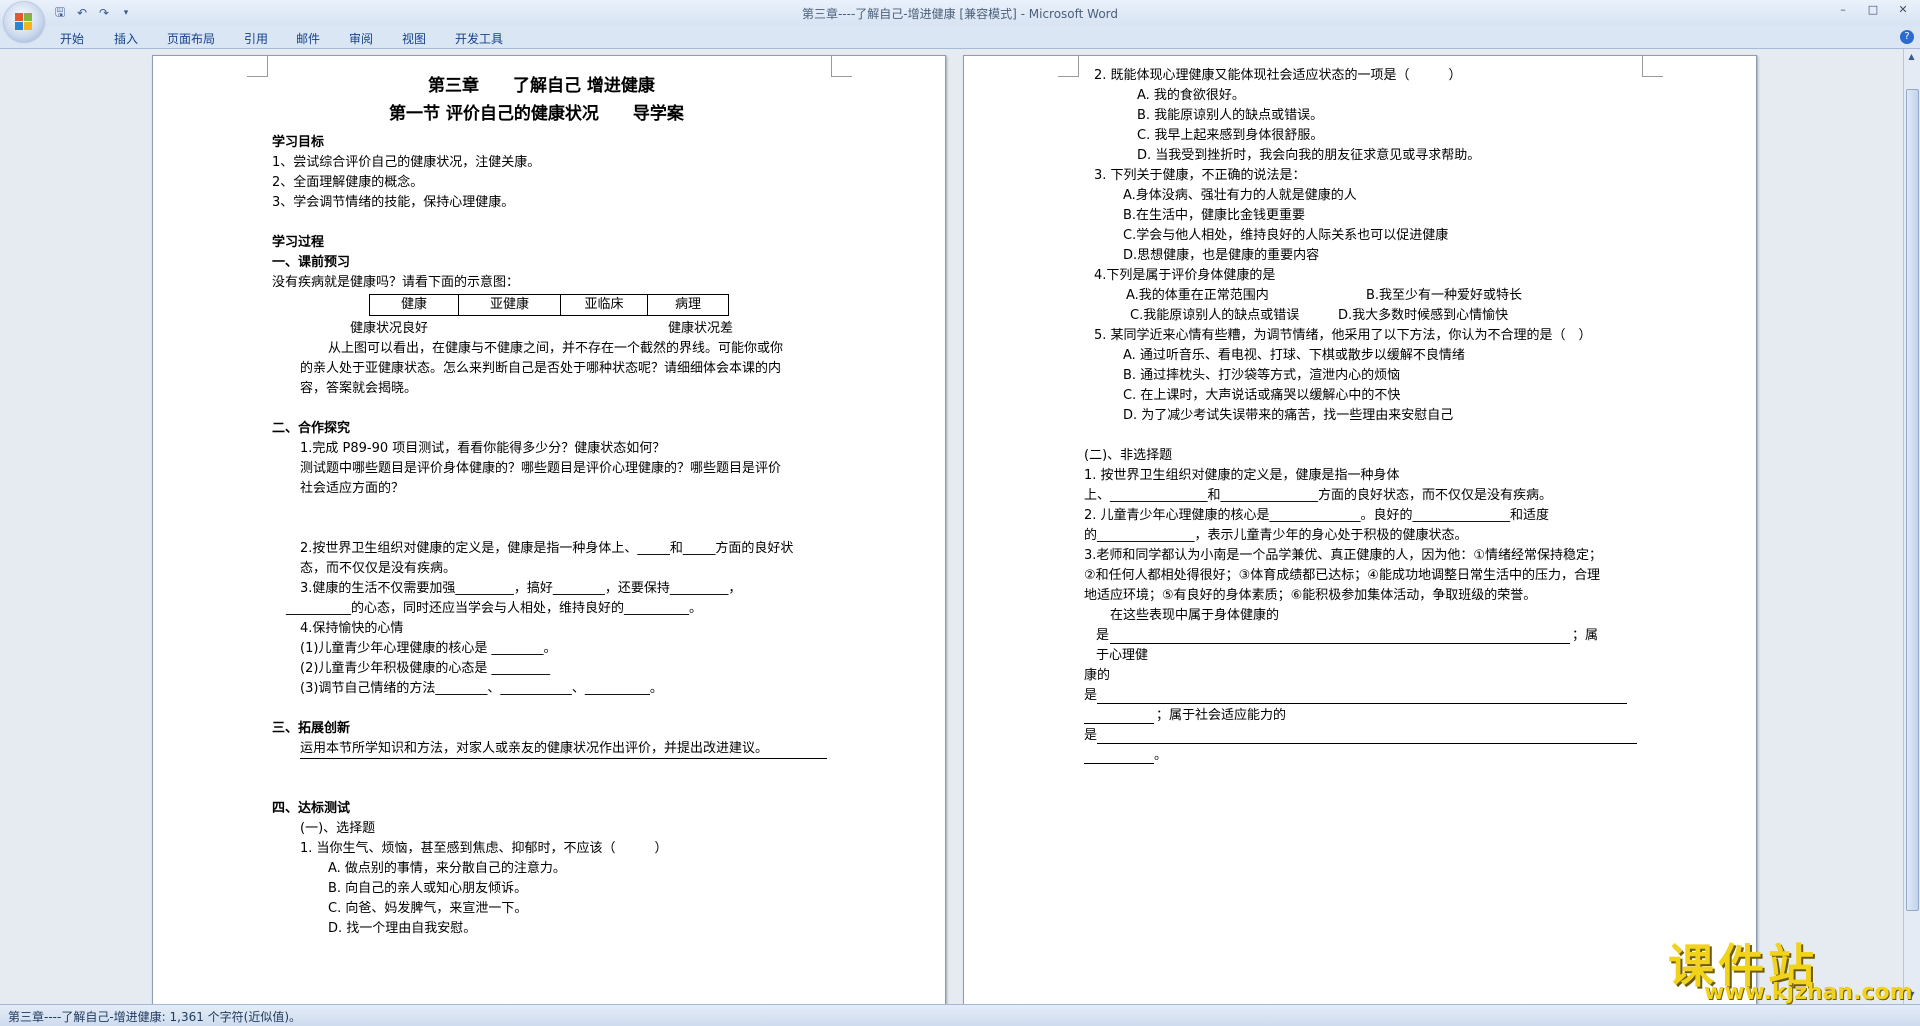 The height and width of the screenshot is (1026, 1920). Describe the element at coordinates (393, 202) in the screenshot. I see `goal-item: 3、学会调节情绪的技能，保持心理健康。` at that location.